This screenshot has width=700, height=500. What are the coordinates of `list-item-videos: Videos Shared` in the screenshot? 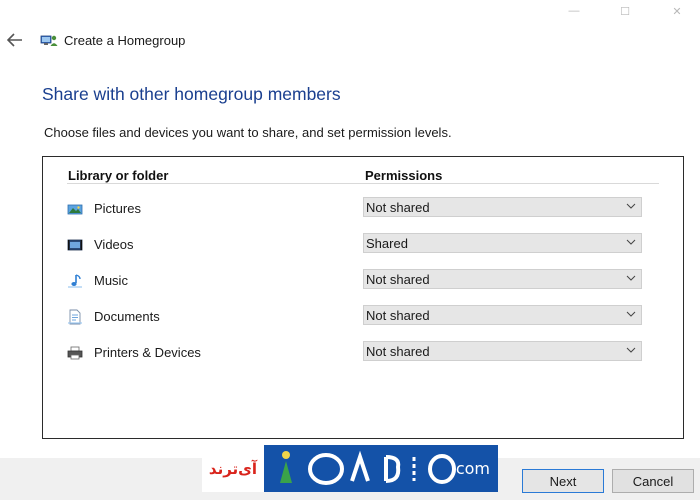 It's located at (363, 245).